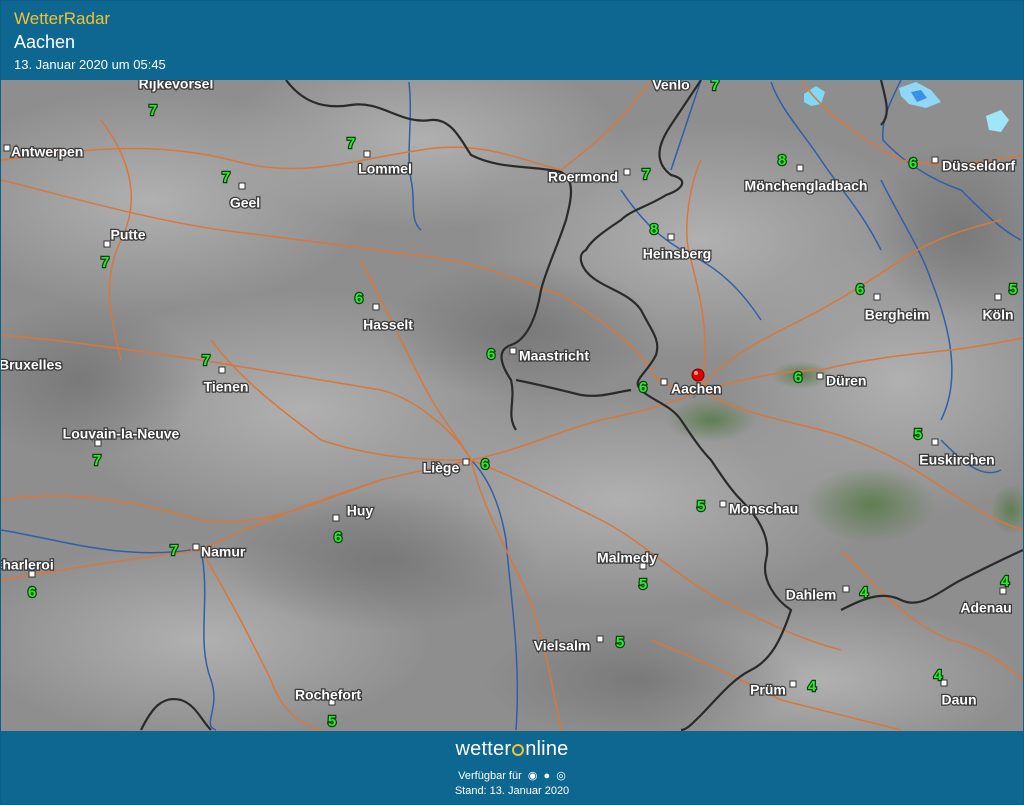 The width and height of the screenshot is (1024, 805). What do you see at coordinates (533, 775) in the screenshot?
I see `android-icon: ◉` at bounding box center [533, 775].